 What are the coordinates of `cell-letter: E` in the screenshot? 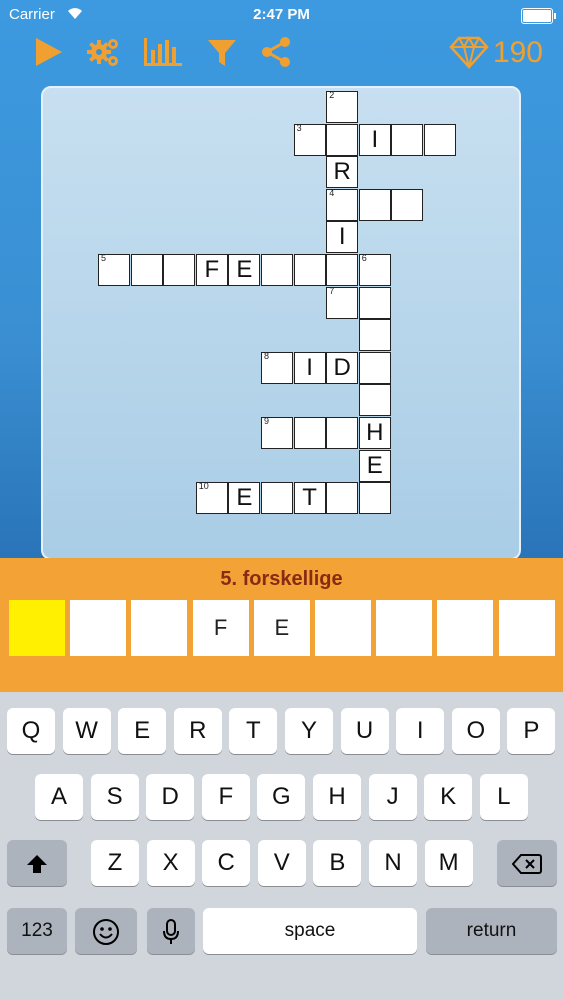 It's located at (244, 269).